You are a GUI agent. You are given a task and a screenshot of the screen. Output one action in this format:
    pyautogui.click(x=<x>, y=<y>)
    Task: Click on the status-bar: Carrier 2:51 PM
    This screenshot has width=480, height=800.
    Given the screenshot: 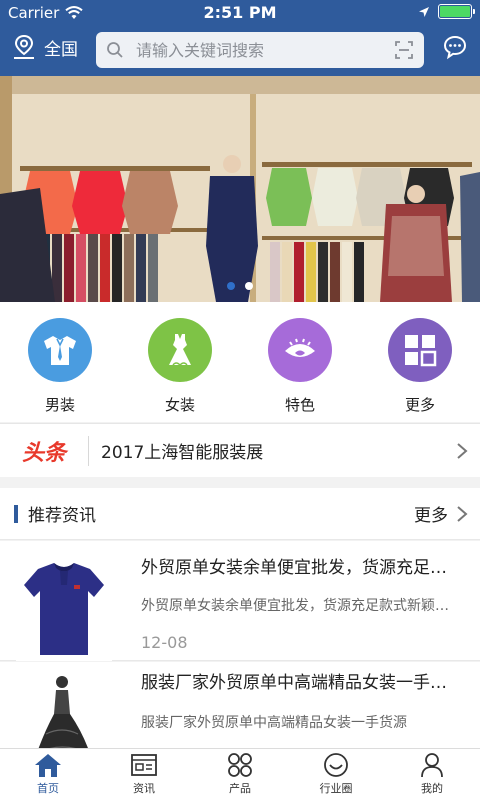 What is the action you would take?
    pyautogui.click(x=240, y=13)
    